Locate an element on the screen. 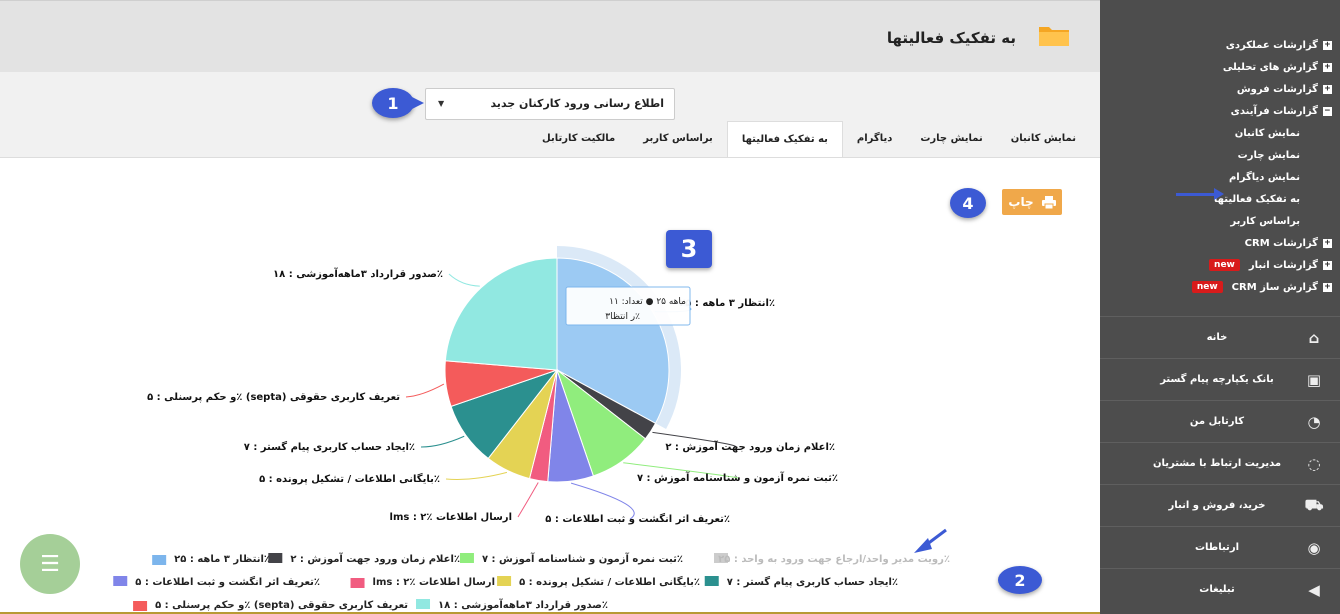 The width and height of the screenshot is (1340, 614). legend-item: ایجاد حساب کاربری پیام گستر : ۷٪ is located at coordinates (812, 581).